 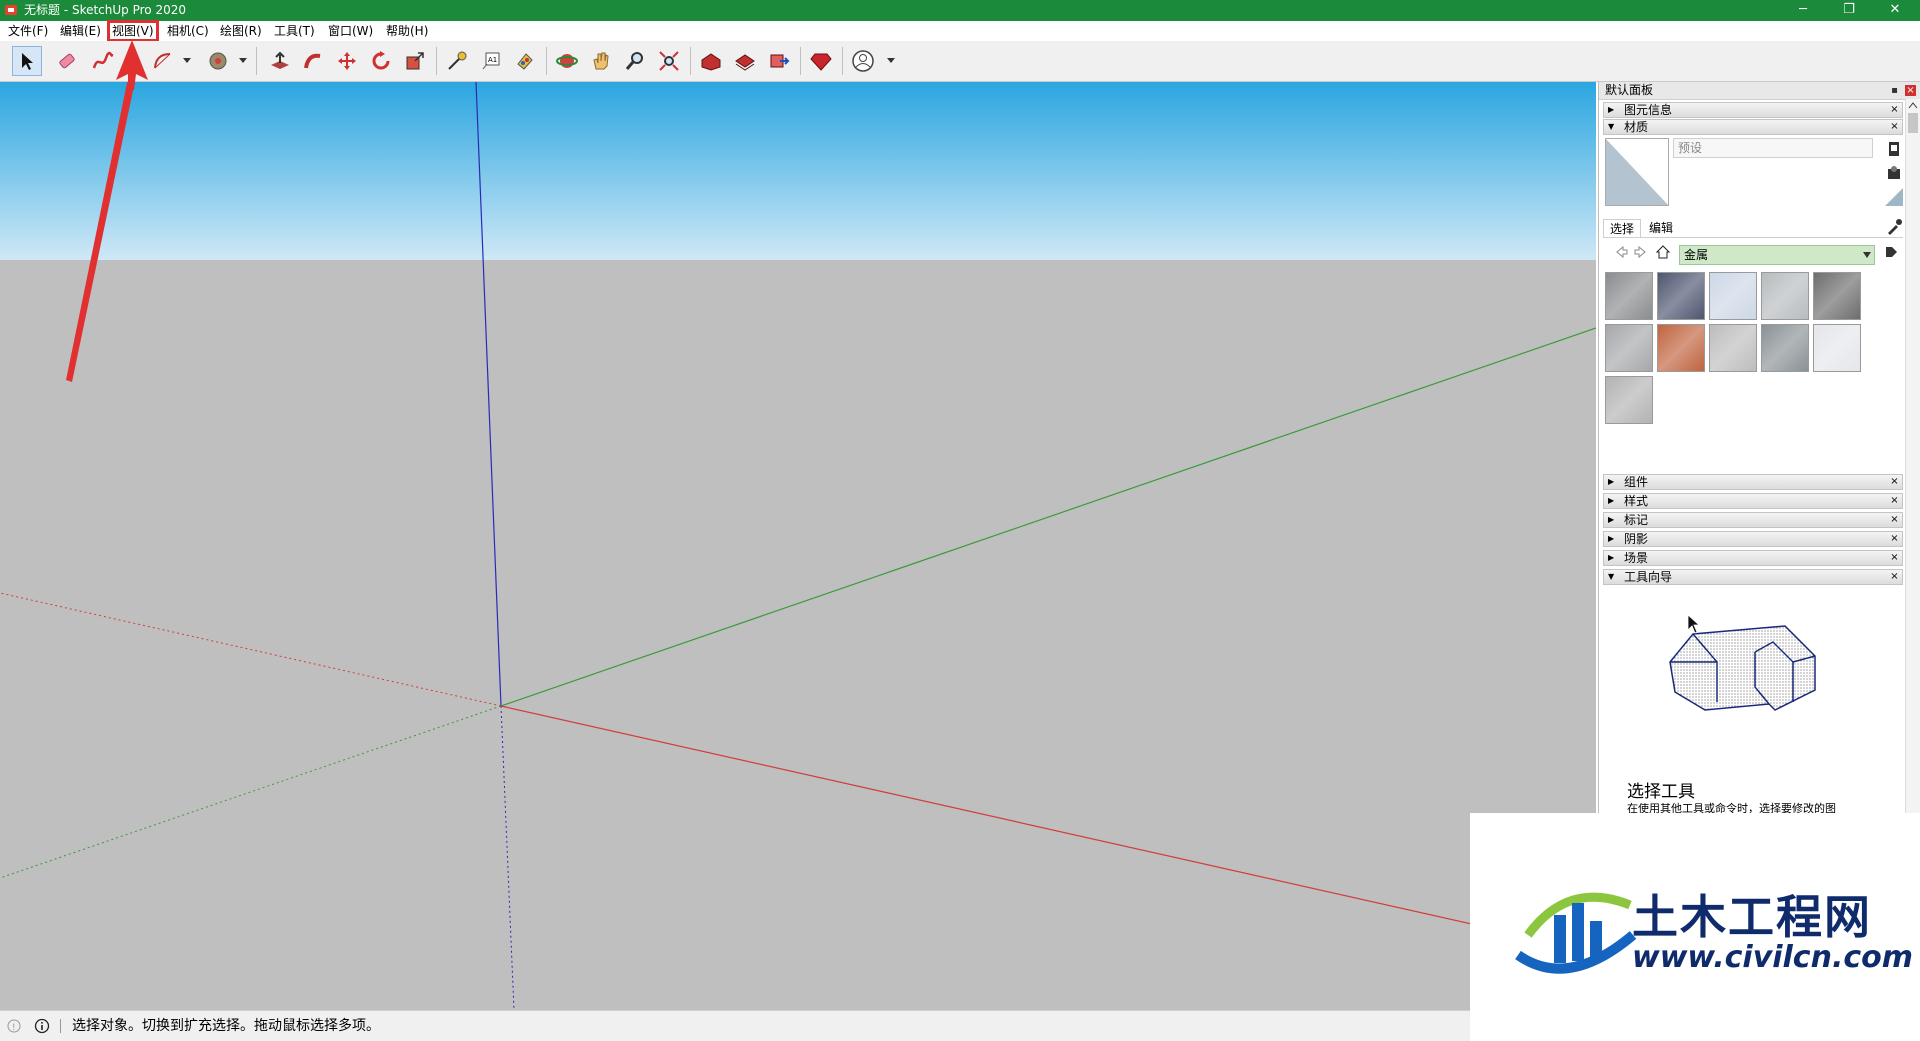 I want to click on account-button, so click(x=863, y=61).